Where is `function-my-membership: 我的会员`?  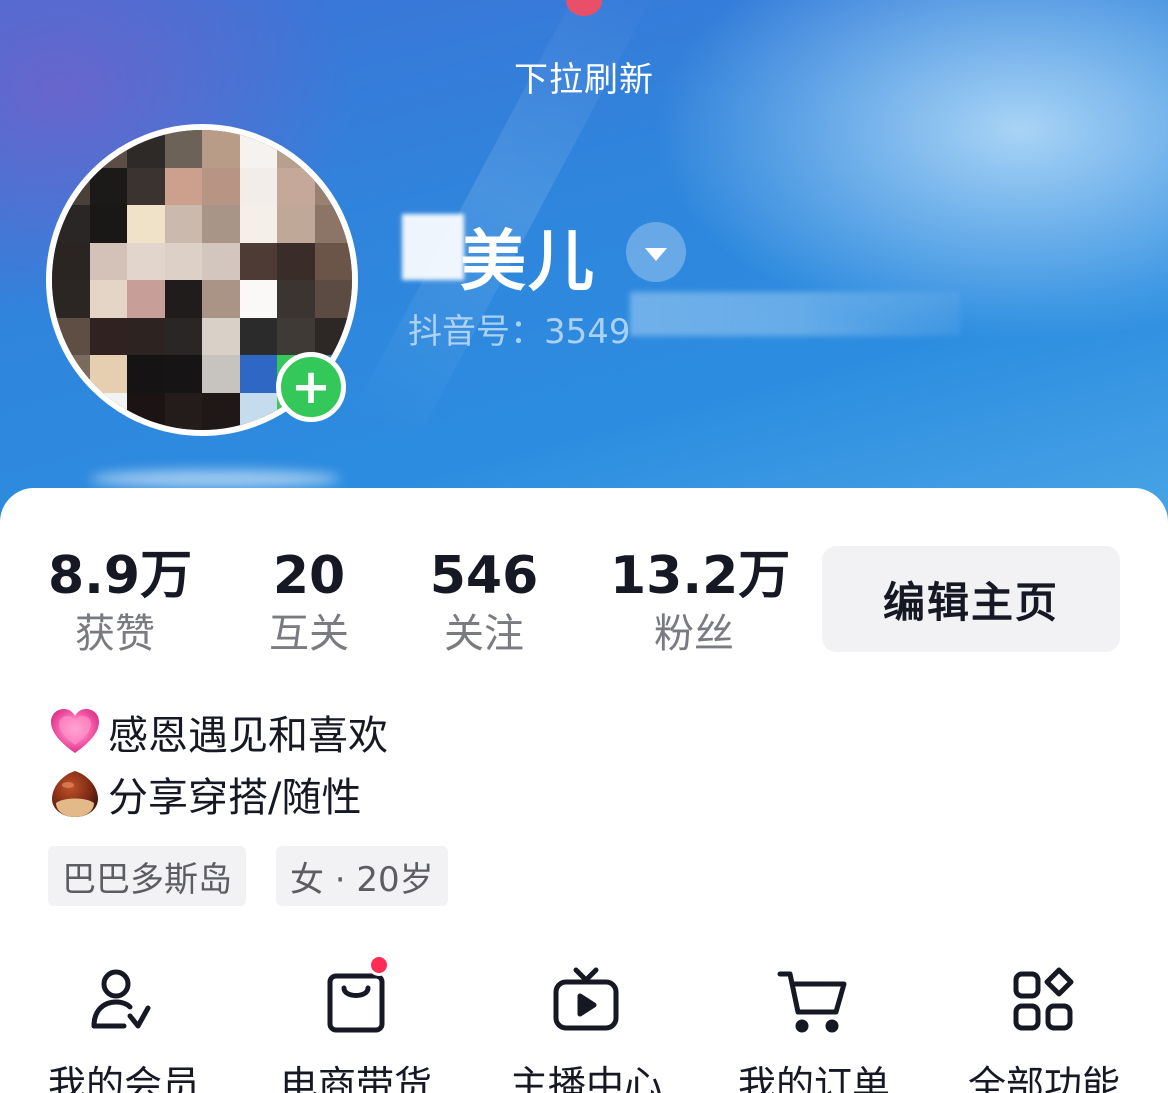 function-my-membership: 我的会员 is located at coordinates (124, 1026).